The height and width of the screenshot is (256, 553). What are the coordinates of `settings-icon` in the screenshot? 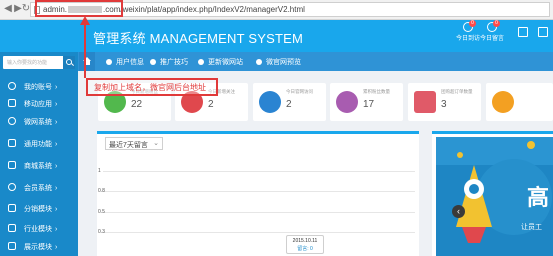 It's located at (543, 32).